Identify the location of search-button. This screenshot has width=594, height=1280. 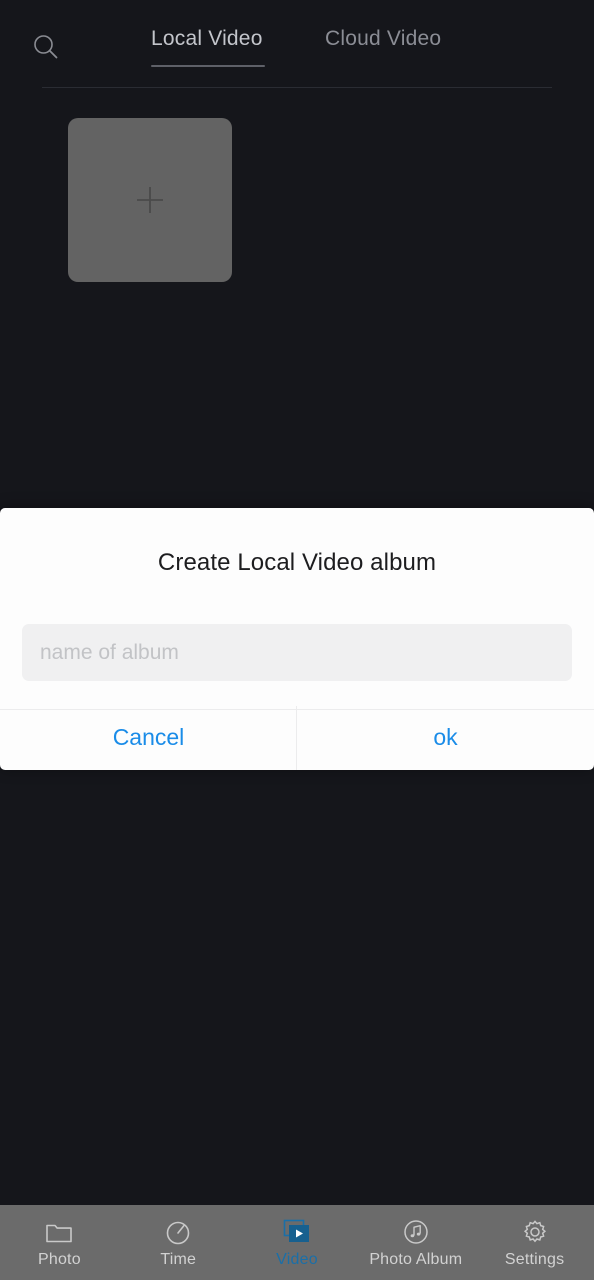
(46, 47).